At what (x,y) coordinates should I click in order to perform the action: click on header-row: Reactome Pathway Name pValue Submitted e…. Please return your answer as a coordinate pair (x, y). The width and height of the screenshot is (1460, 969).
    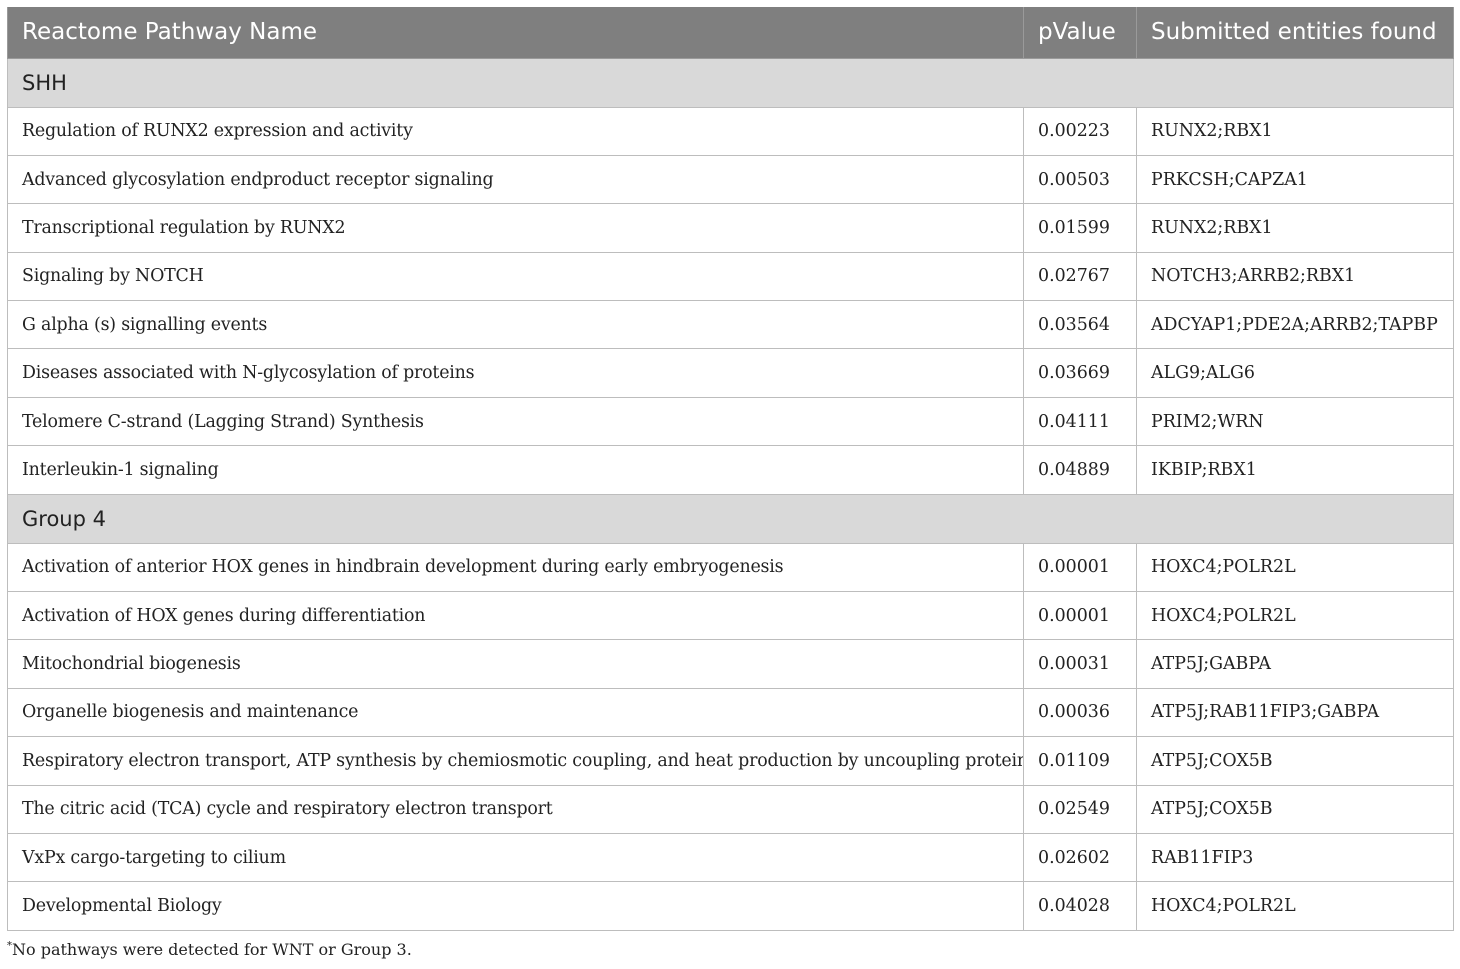
    Looking at the image, I should click on (730, 33).